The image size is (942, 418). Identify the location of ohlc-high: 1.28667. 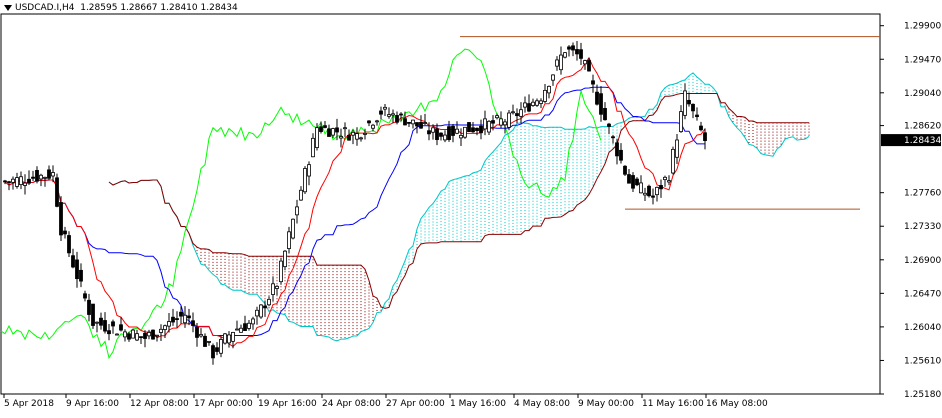
(139, 8).